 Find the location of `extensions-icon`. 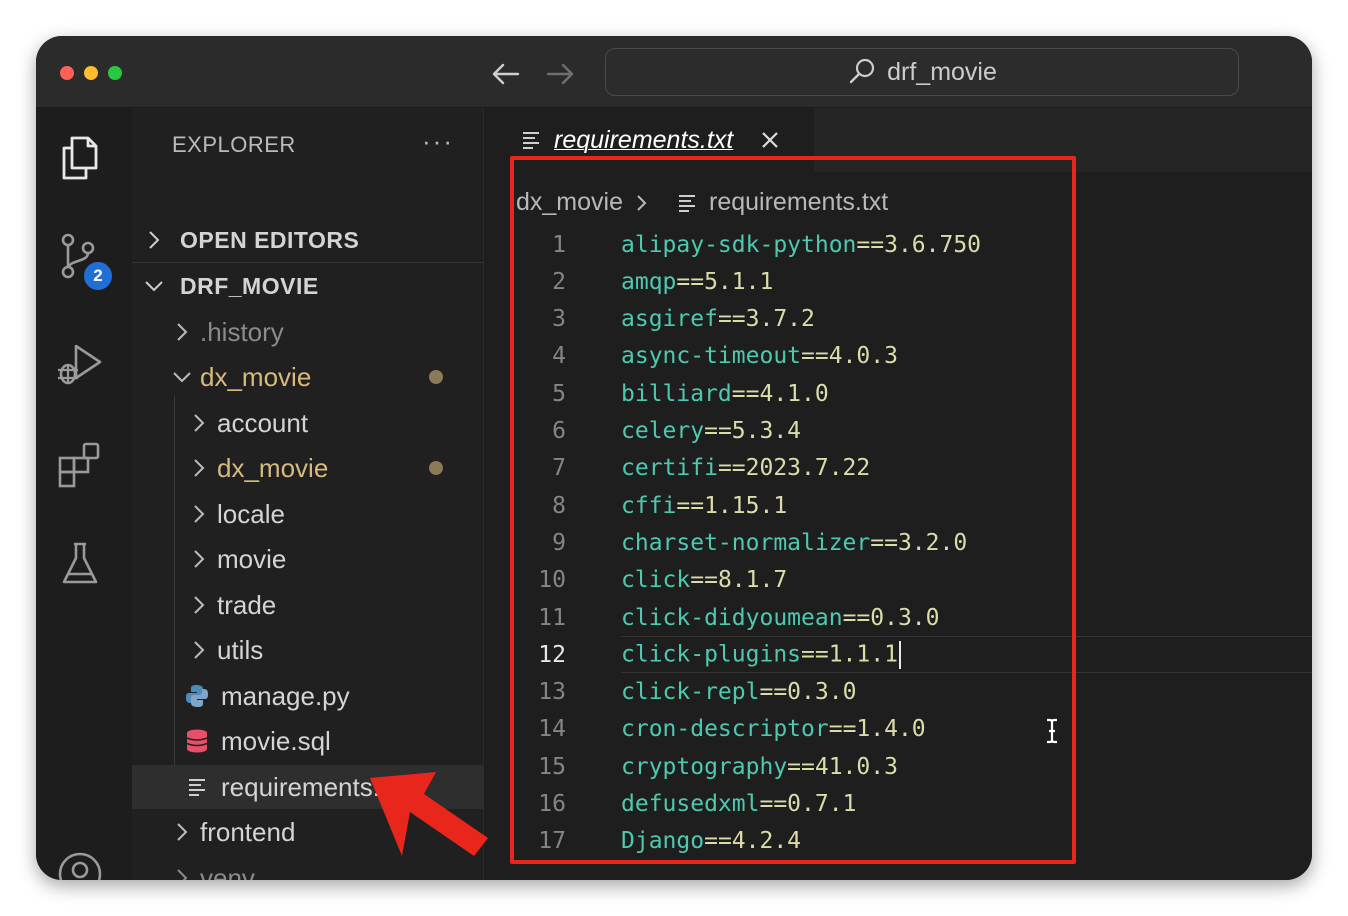

extensions-icon is located at coordinates (80, 464).